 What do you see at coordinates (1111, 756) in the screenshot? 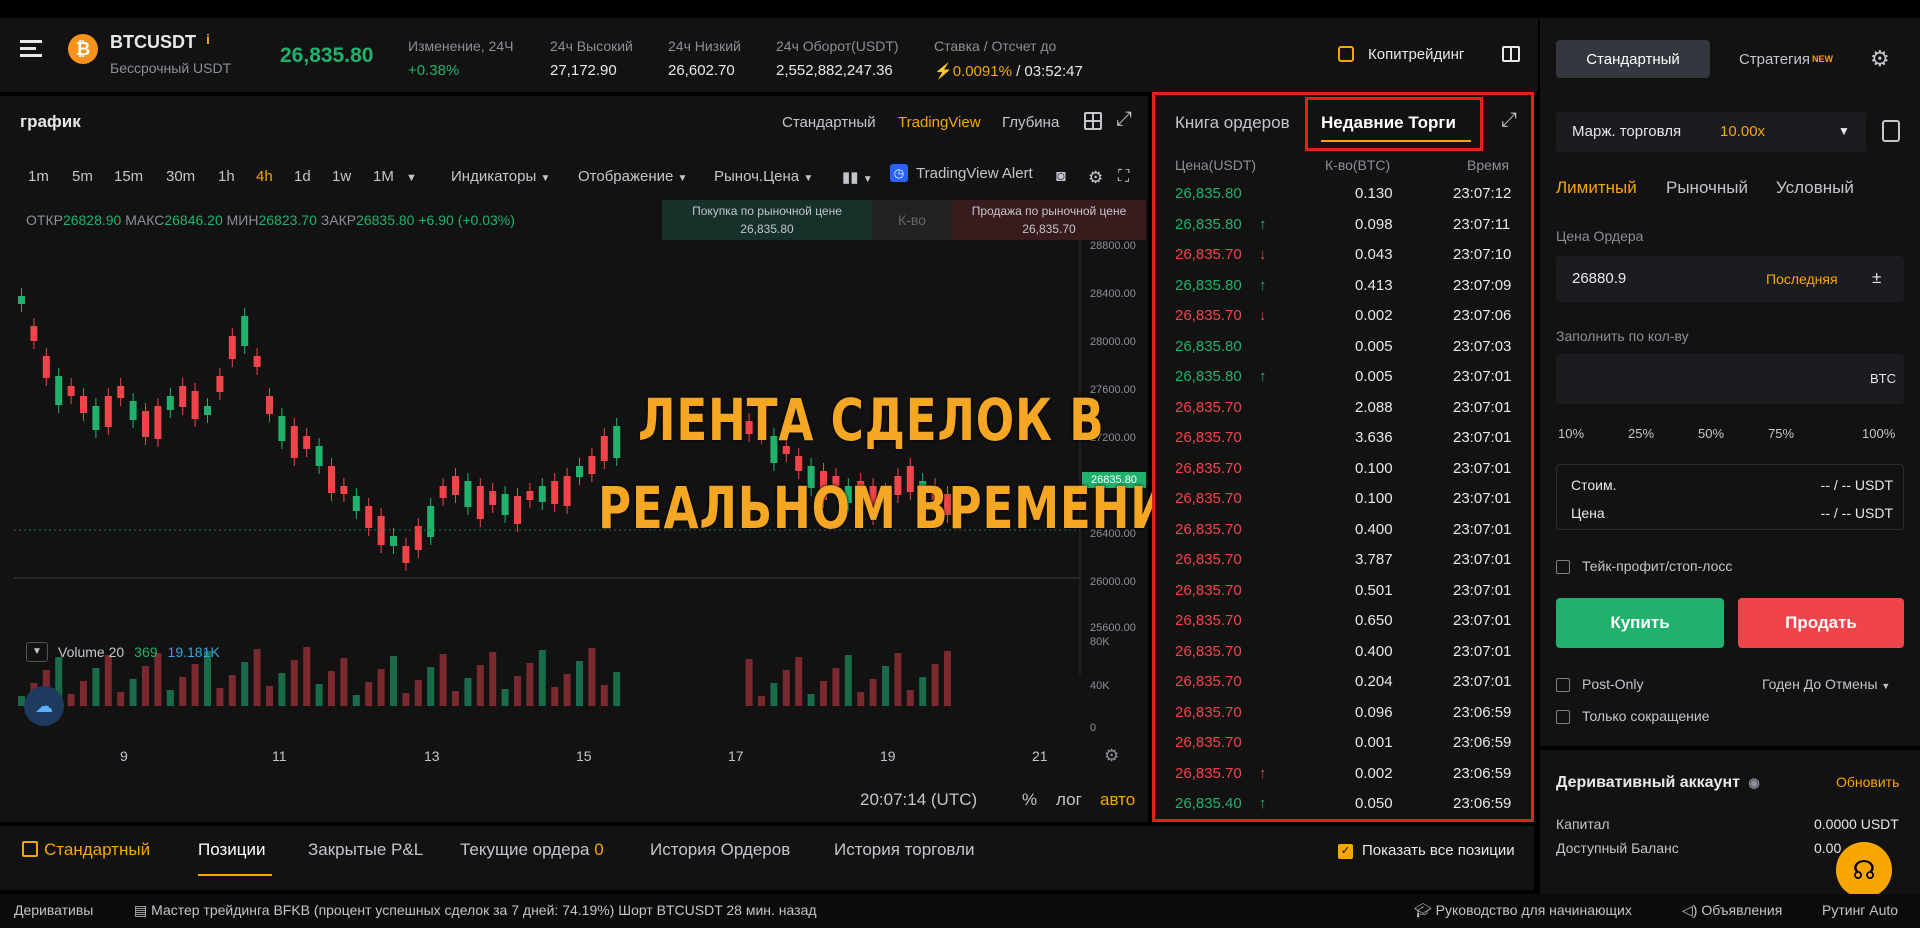
I see `axis-settings-icon: ⚙` at bounding box center [1111, 756].